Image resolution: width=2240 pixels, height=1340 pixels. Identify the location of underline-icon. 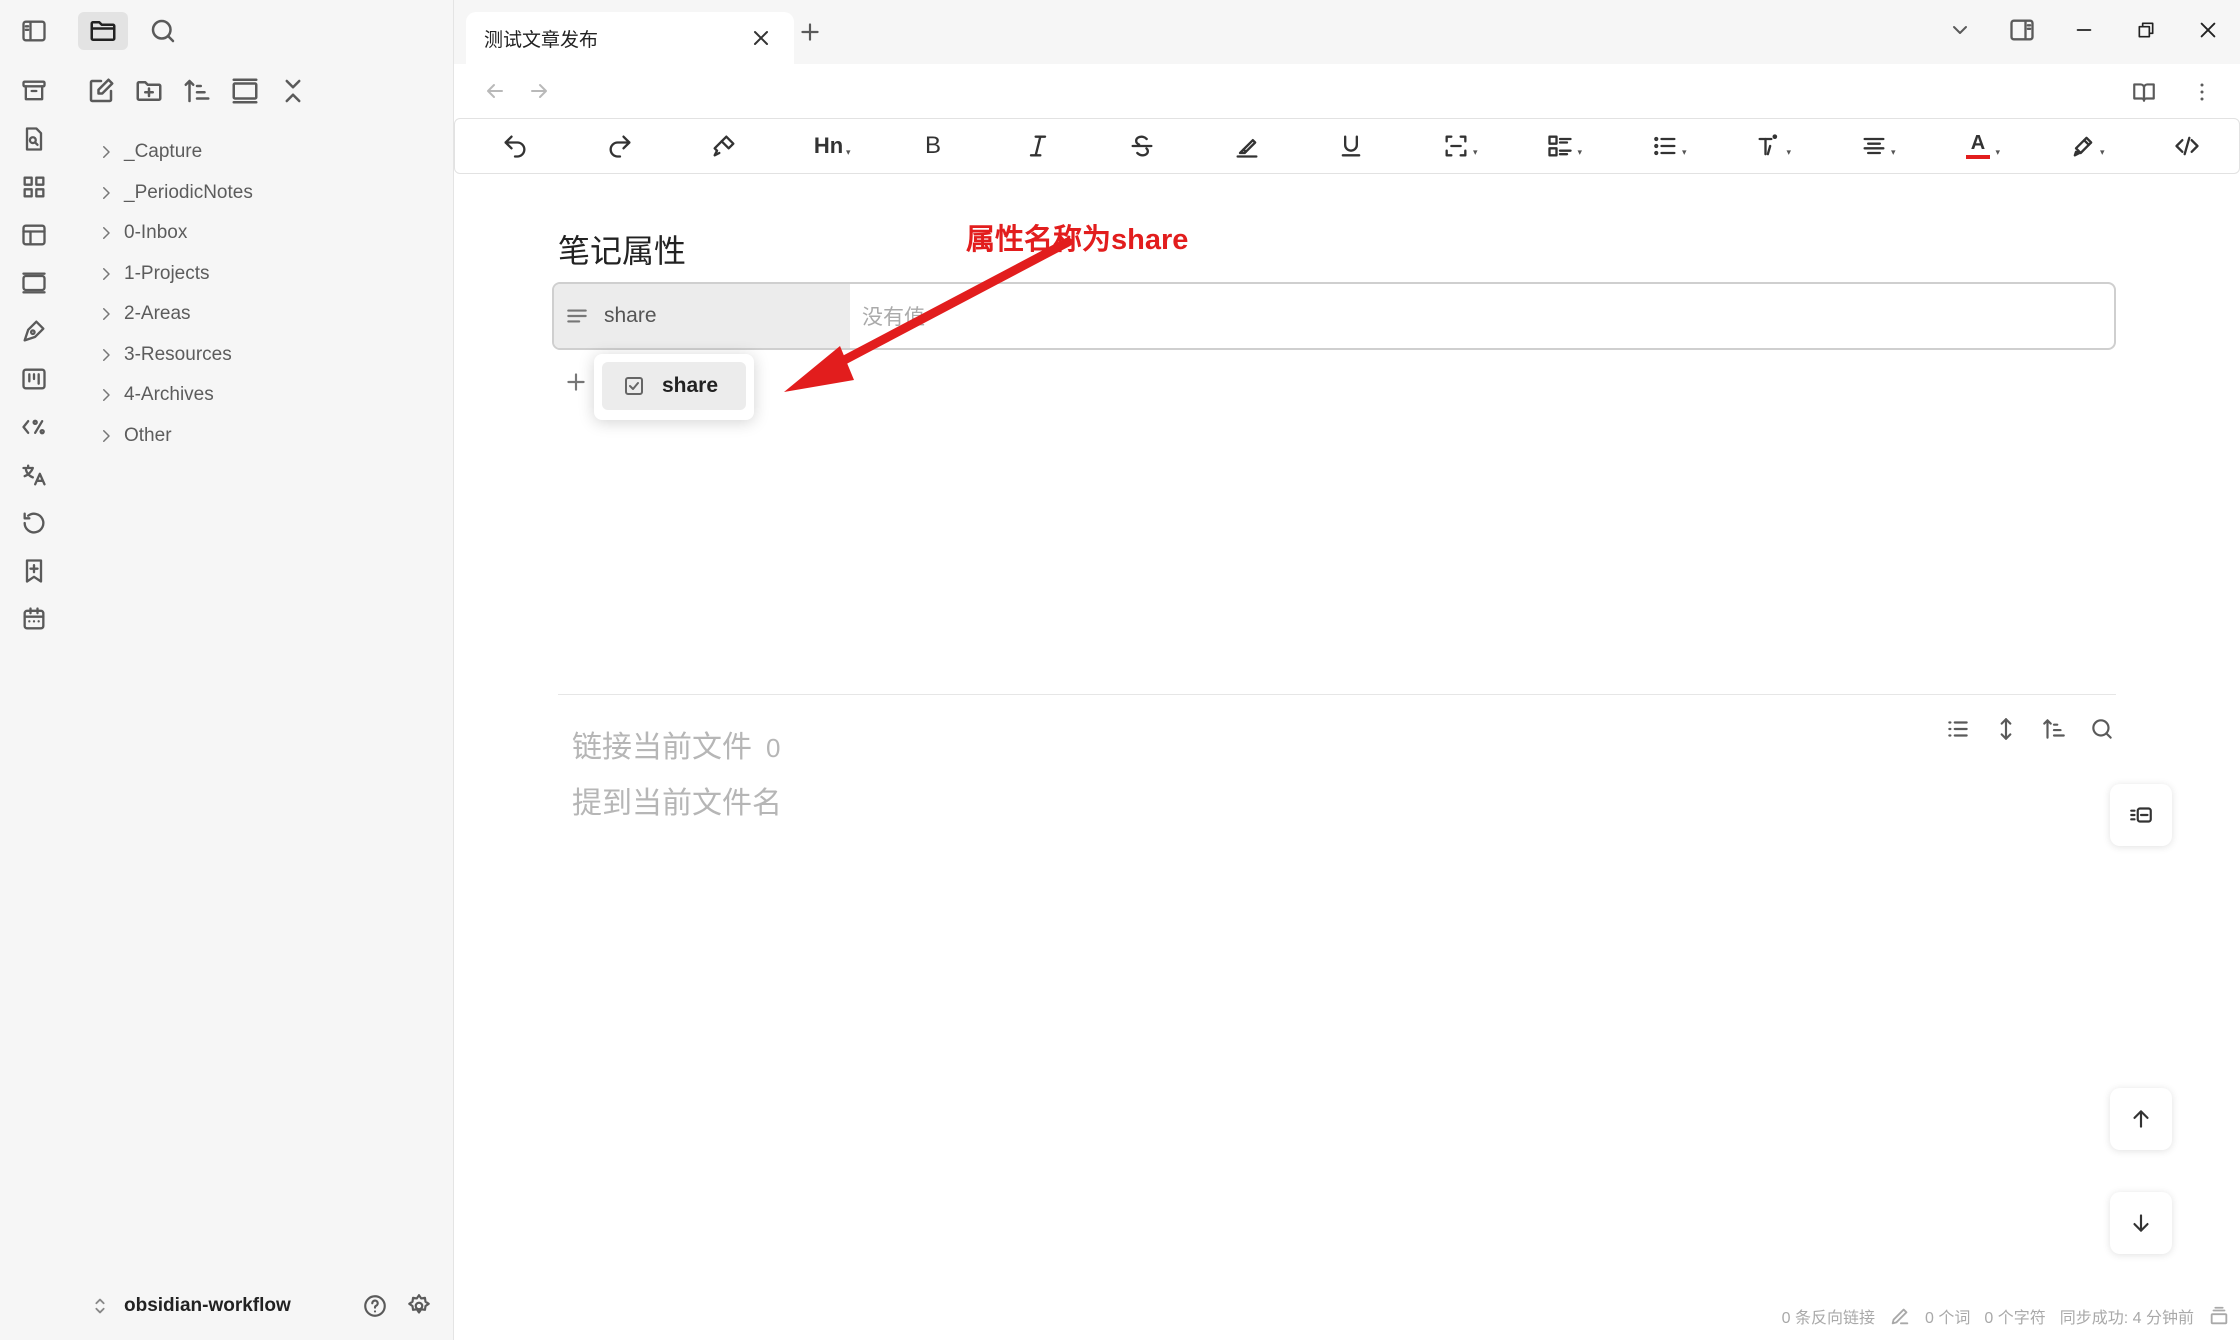
(1351, 146).